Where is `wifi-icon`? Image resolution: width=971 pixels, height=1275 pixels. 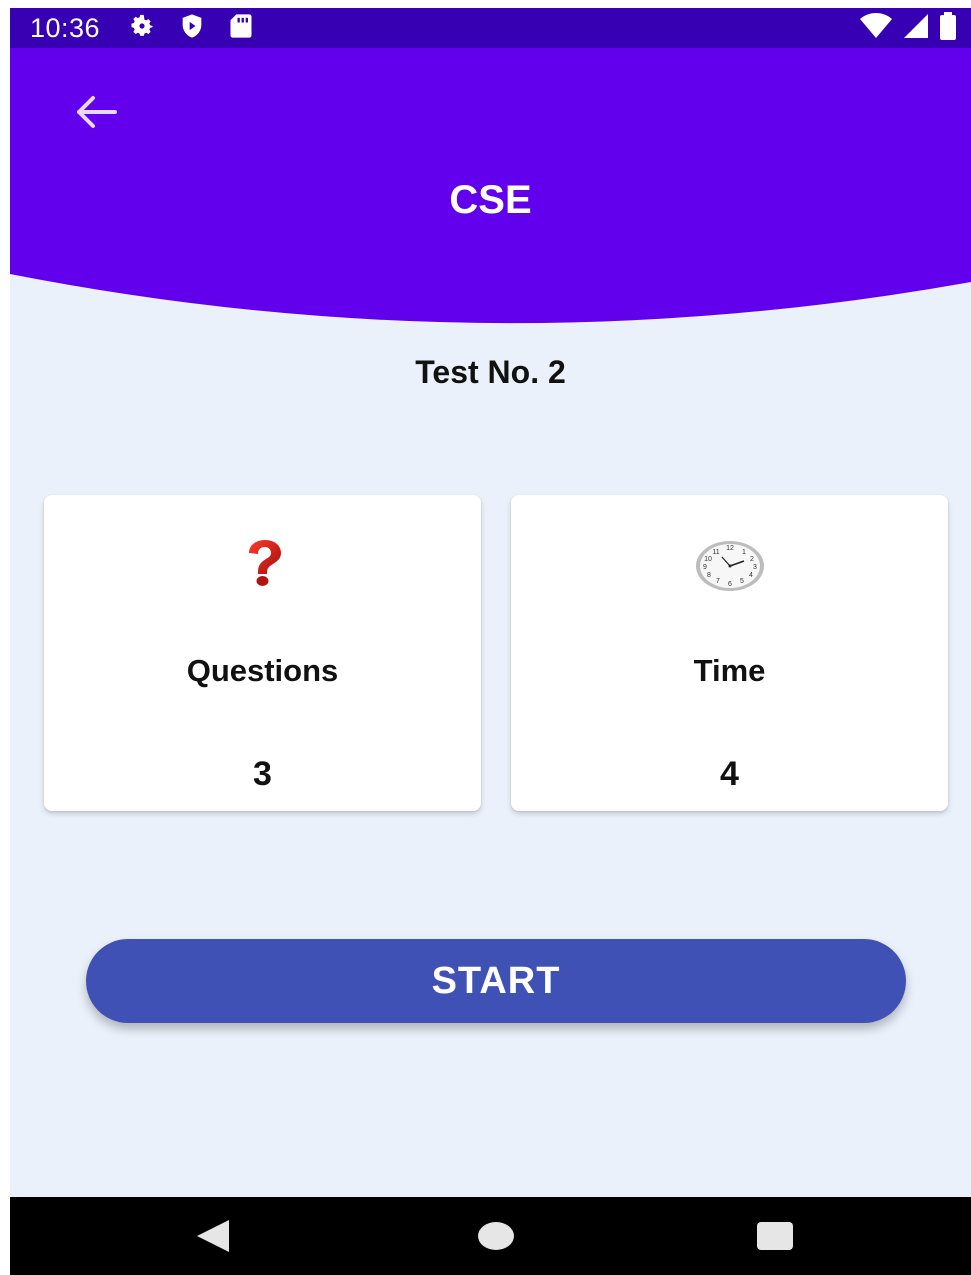
wifi-icon is located at coordinates (876, 28).